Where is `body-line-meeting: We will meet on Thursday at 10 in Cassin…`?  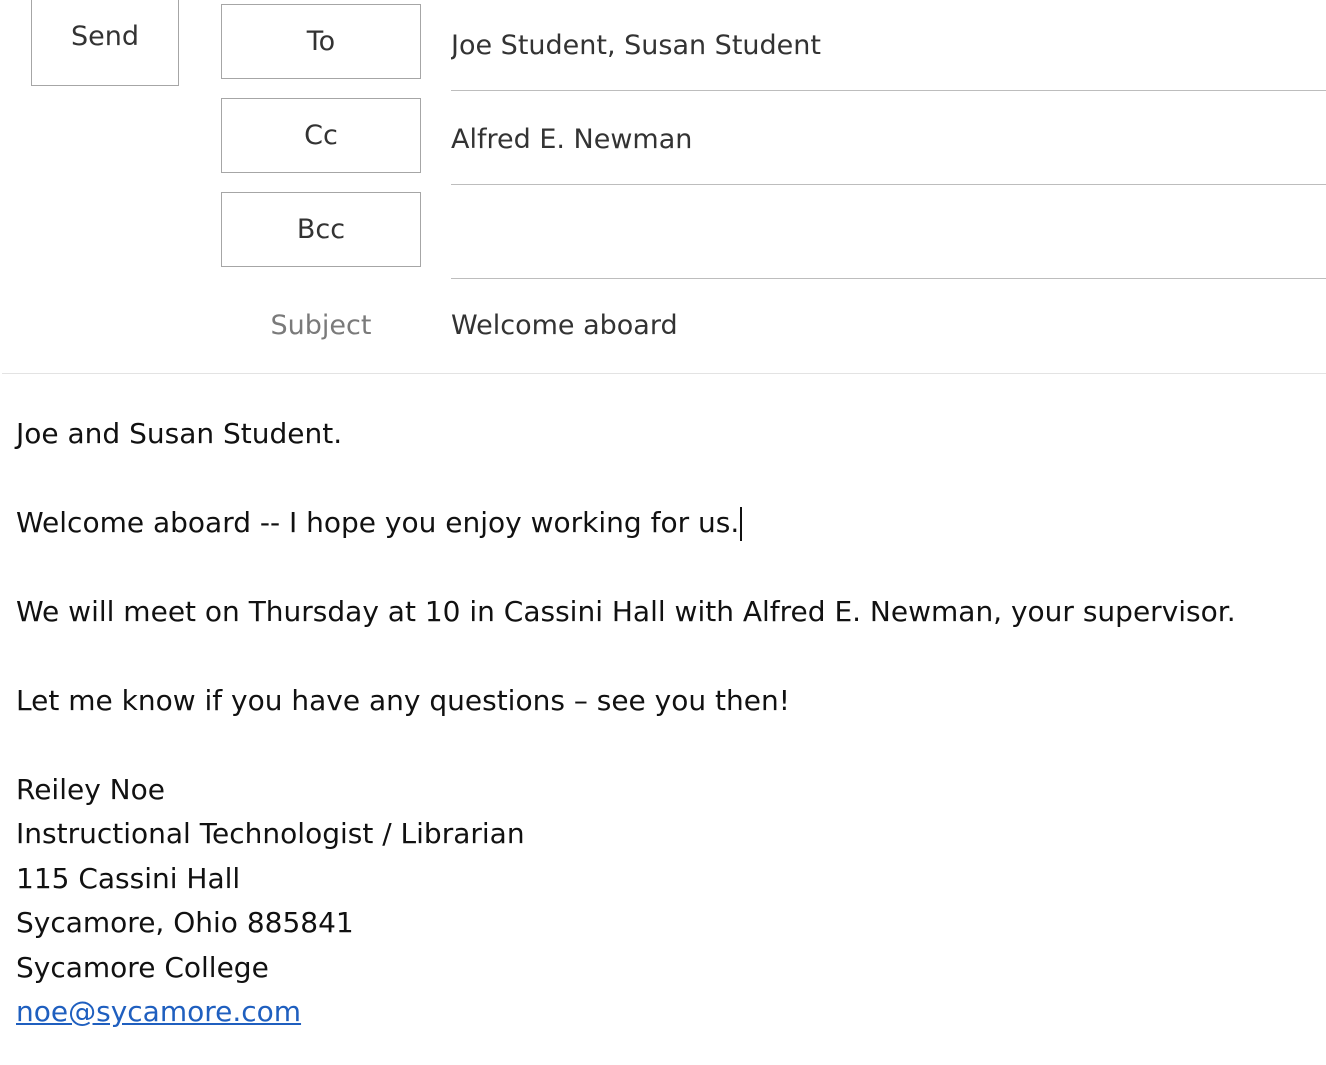
body-line-meeting: We will meet on Thursday at 10 in Cassin… is located at coordinates (626, 611).